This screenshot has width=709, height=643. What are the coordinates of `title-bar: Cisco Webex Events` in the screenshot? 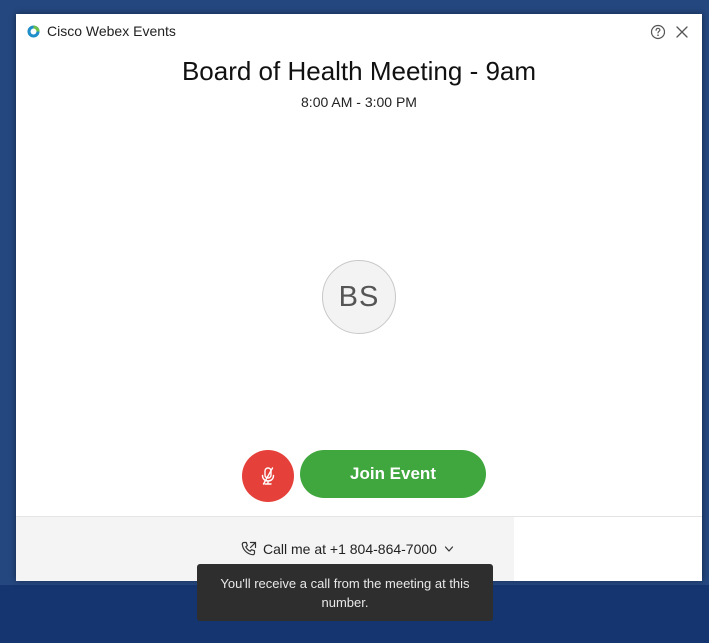 It's located at (359, 32).